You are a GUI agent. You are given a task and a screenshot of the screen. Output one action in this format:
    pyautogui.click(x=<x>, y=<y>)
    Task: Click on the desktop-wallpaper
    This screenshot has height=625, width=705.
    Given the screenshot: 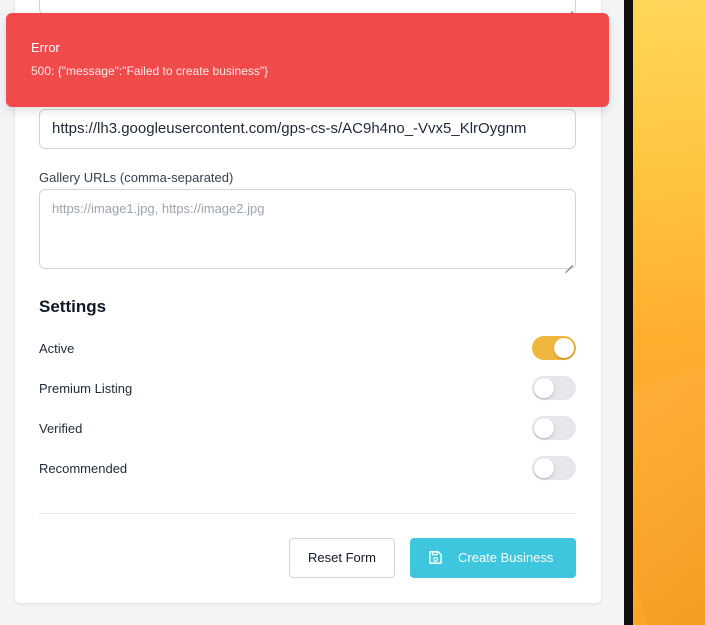 What is the action you would take?
    pyautogui.click(x=669, y=312)
    